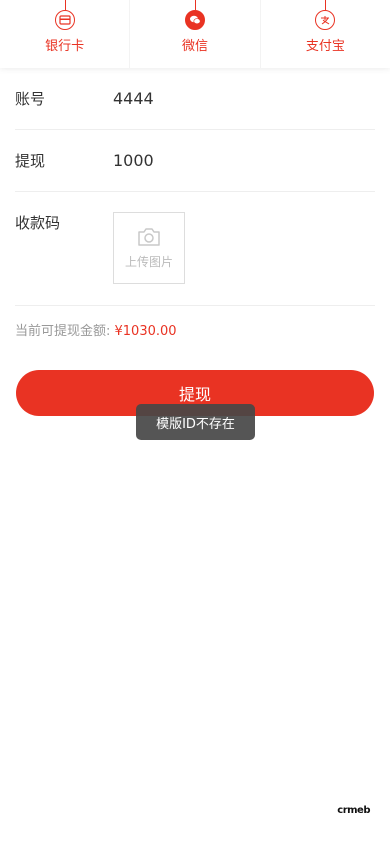 This screenshot has width=390, height=844. What do you see at coordinates (195, 161) in the screenshot?
I see `amount-row: 提现 1000` at bounding box center [195, 161].